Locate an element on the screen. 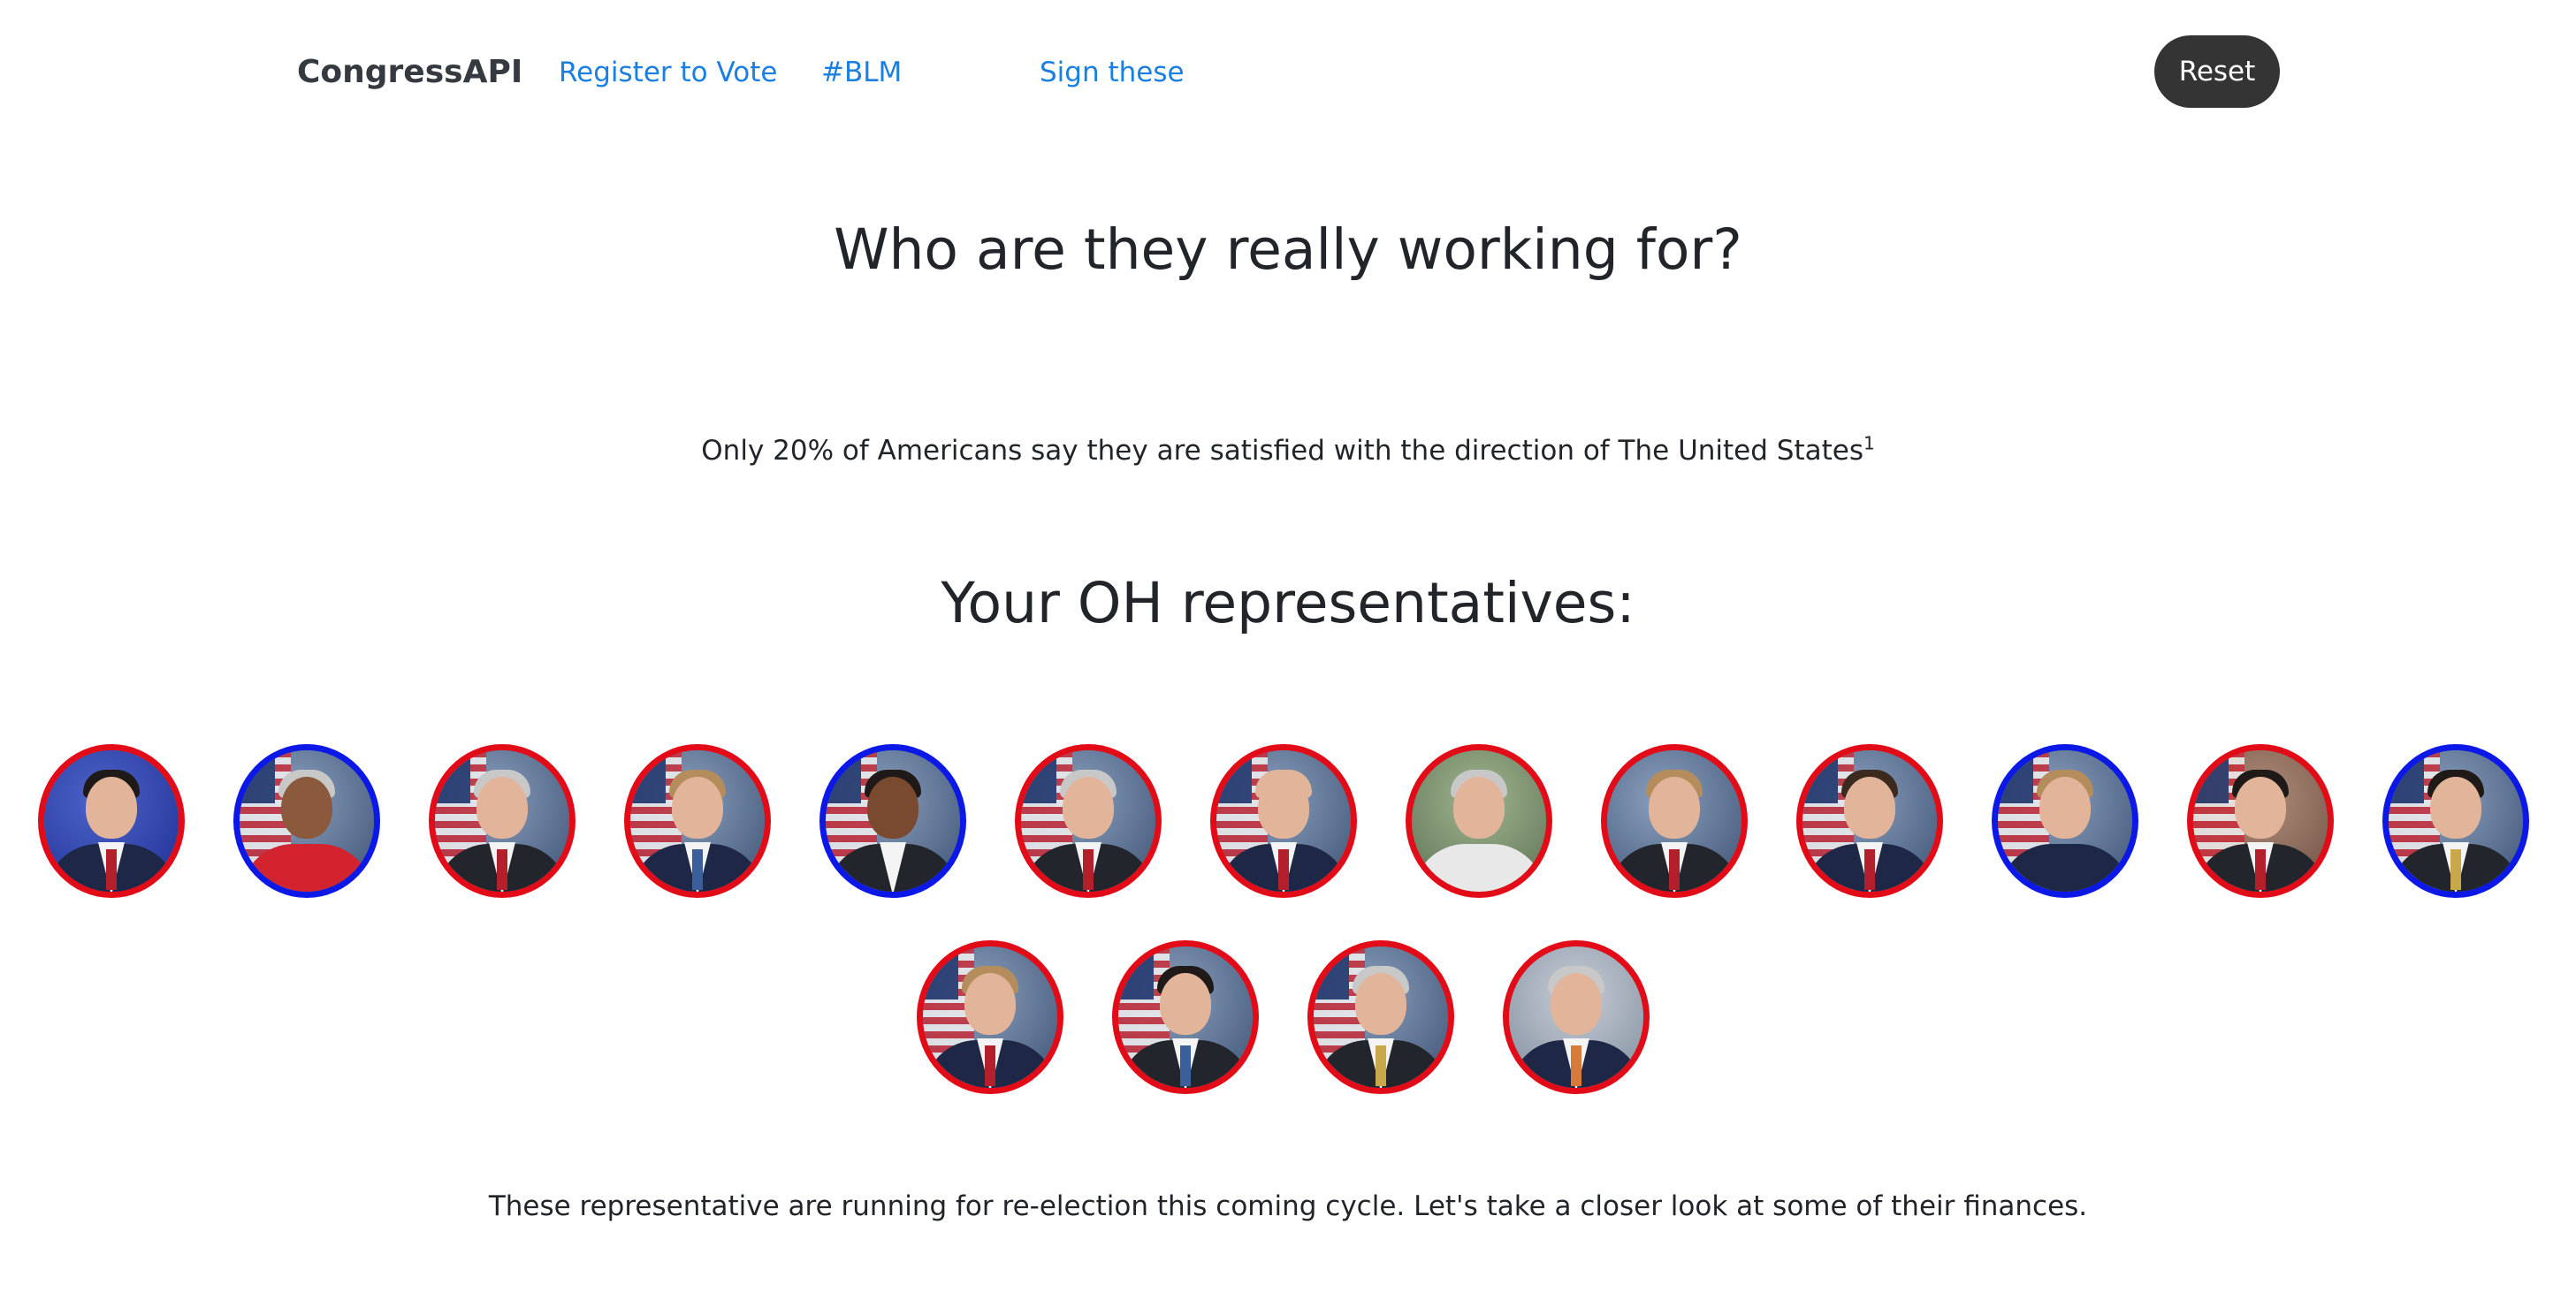  nav-link-blm: #BLM is located at coordinates (861, 72).